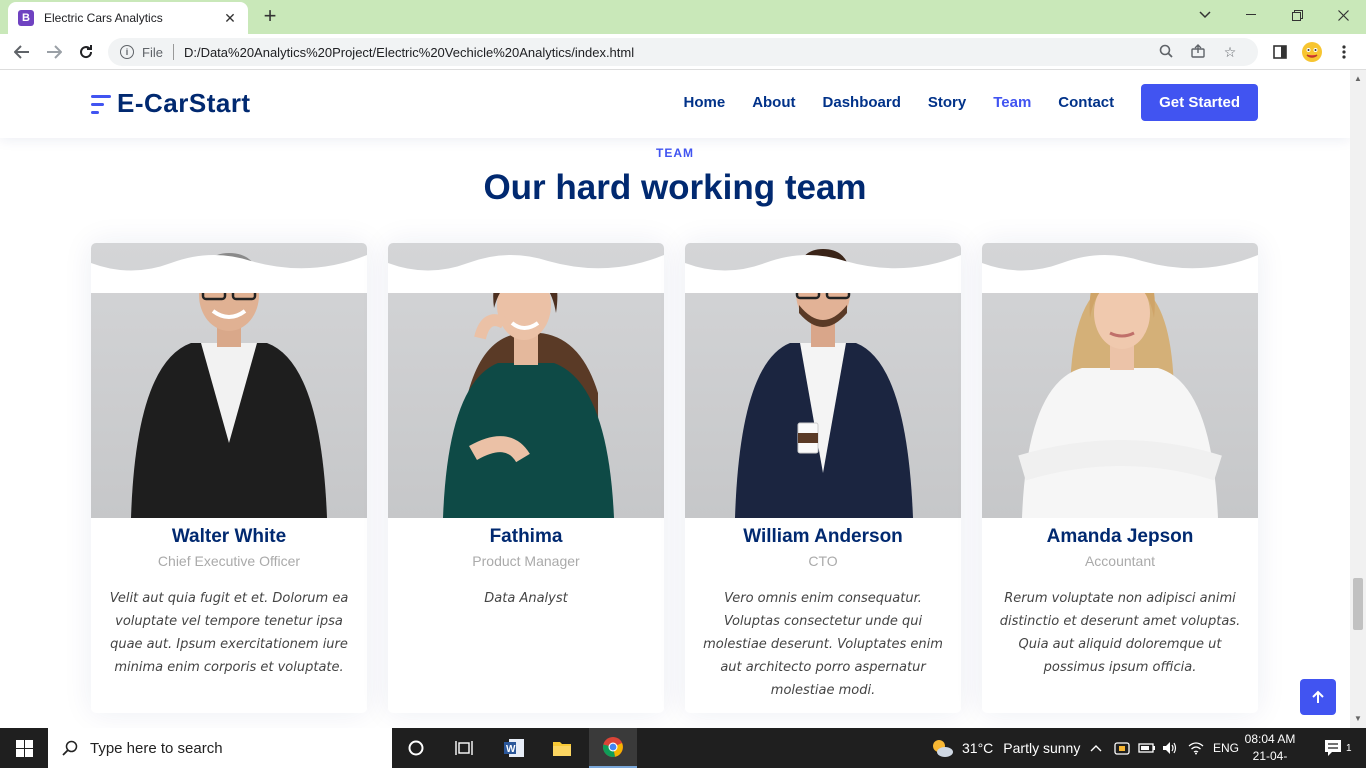 This screenshot has width=1366, height=782. What do you see at coordinates (173, 52) in the screenshot?
I see `url-divider` at bounding box center [173, 52].